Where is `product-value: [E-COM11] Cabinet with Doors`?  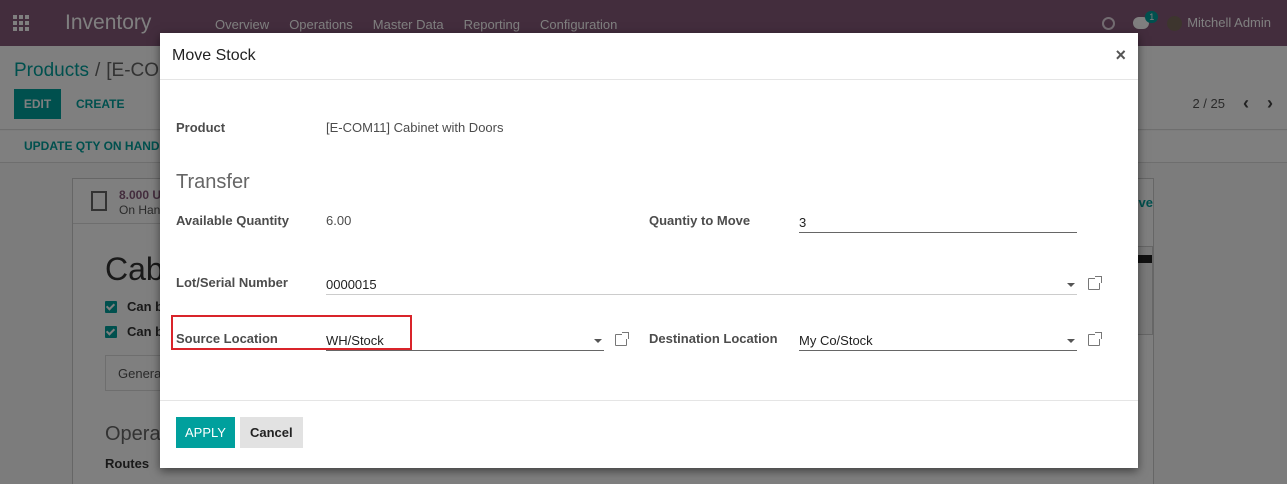 product-value: [E-COM11] Cabinet with Doors is located at coordinates (415, 127).